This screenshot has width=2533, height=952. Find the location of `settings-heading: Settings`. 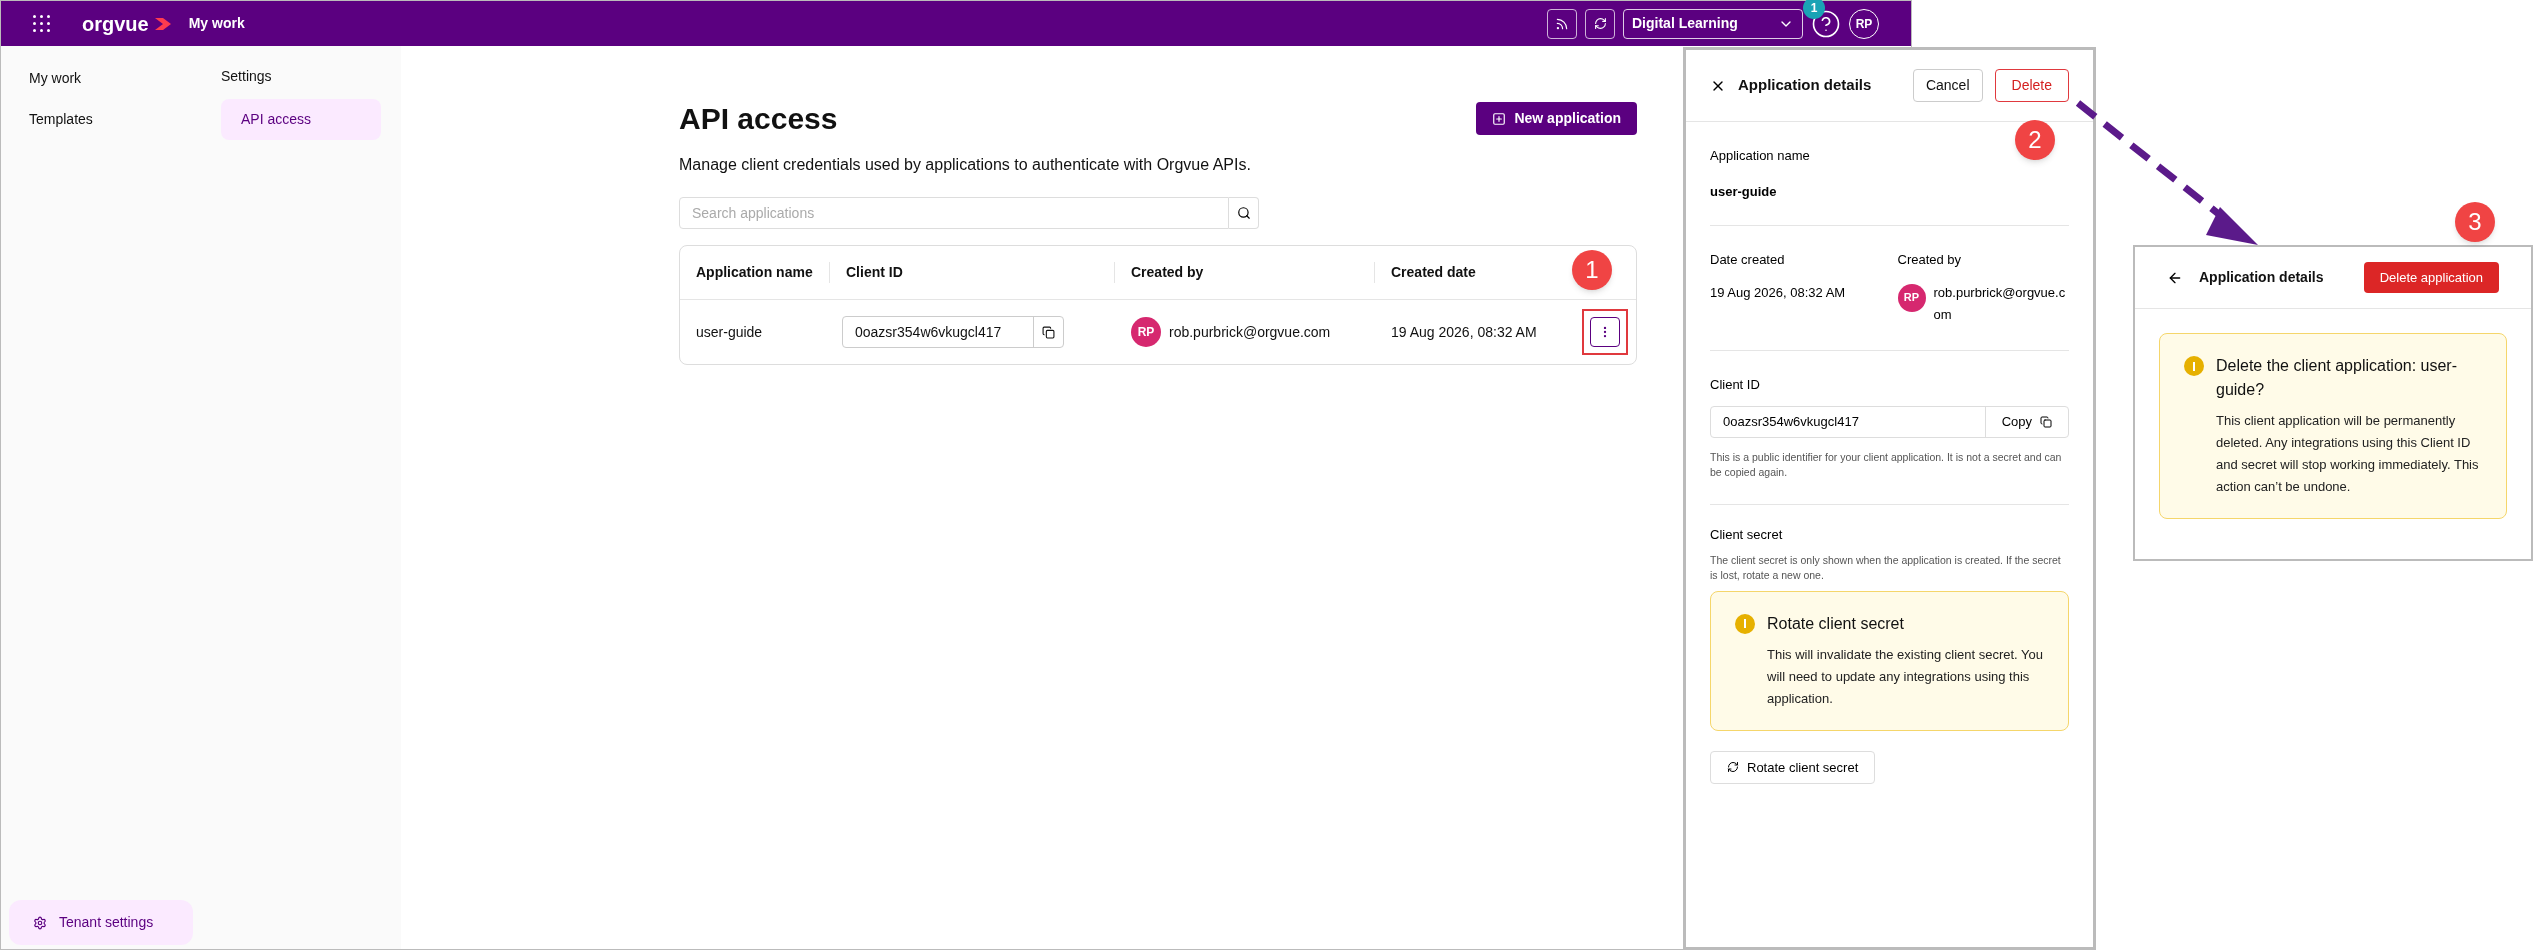

settings-heading: Settings is located at coordinates (247, 76).